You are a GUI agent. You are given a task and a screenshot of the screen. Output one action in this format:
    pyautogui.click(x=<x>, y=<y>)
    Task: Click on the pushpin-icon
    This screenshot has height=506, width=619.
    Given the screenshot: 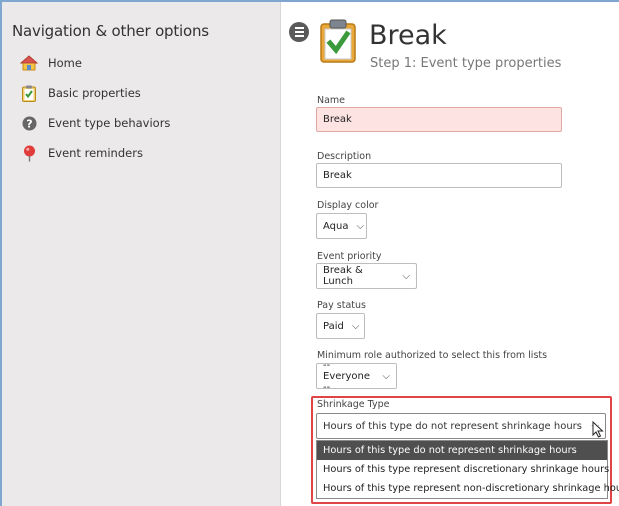 What is the action you would take?
    pyautogui.click(x=29, y=153)
    